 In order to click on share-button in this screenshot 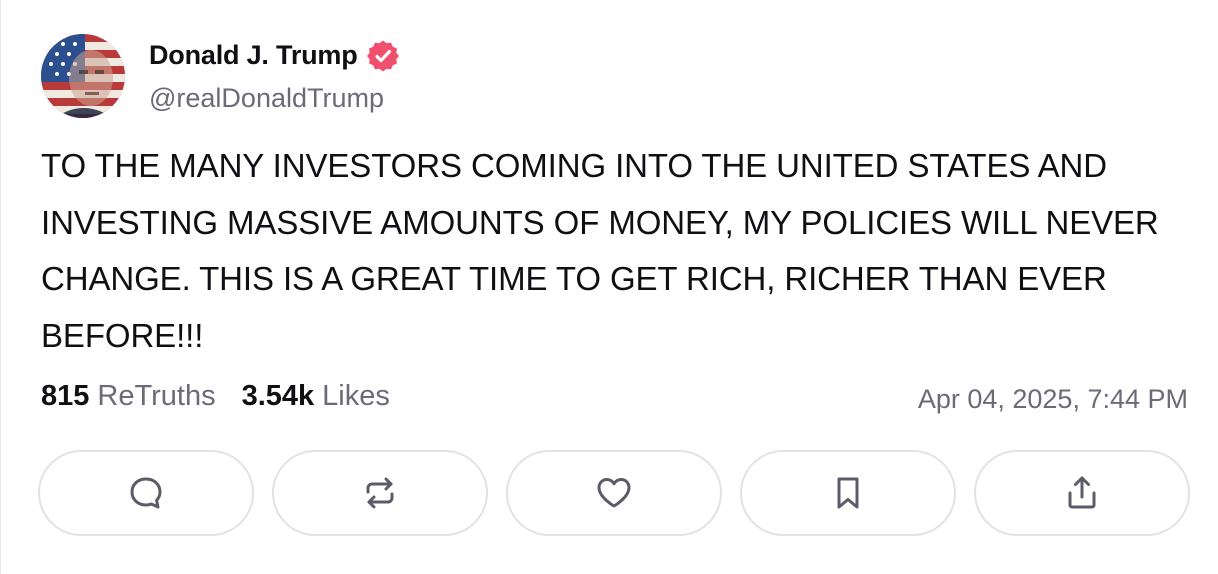, I will do `click(1082, 493)`.